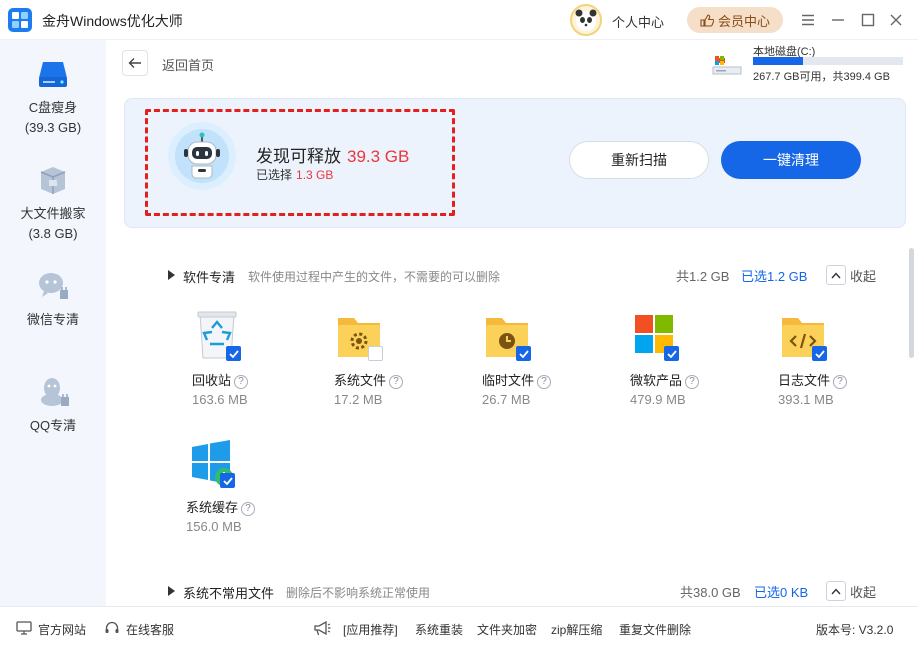 The height and width of the screenshot is (647, 918). What do you see at coordinates (229, 593) in the screenshot?
I see `section-title: 系统不常用文件` at bounding box center [229, 593].